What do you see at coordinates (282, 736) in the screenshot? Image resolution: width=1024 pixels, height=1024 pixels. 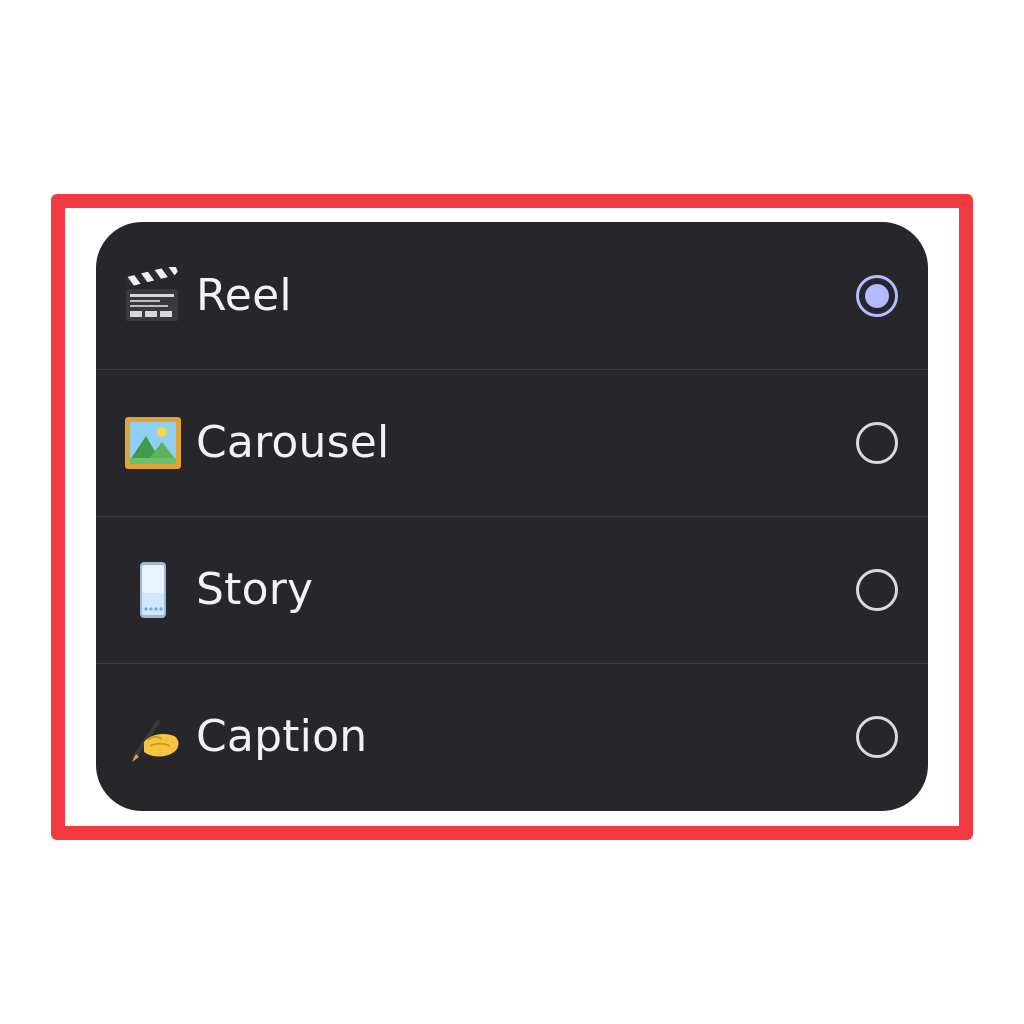 I see `option-label-caption: Caption` at bounding box center [282, 736].